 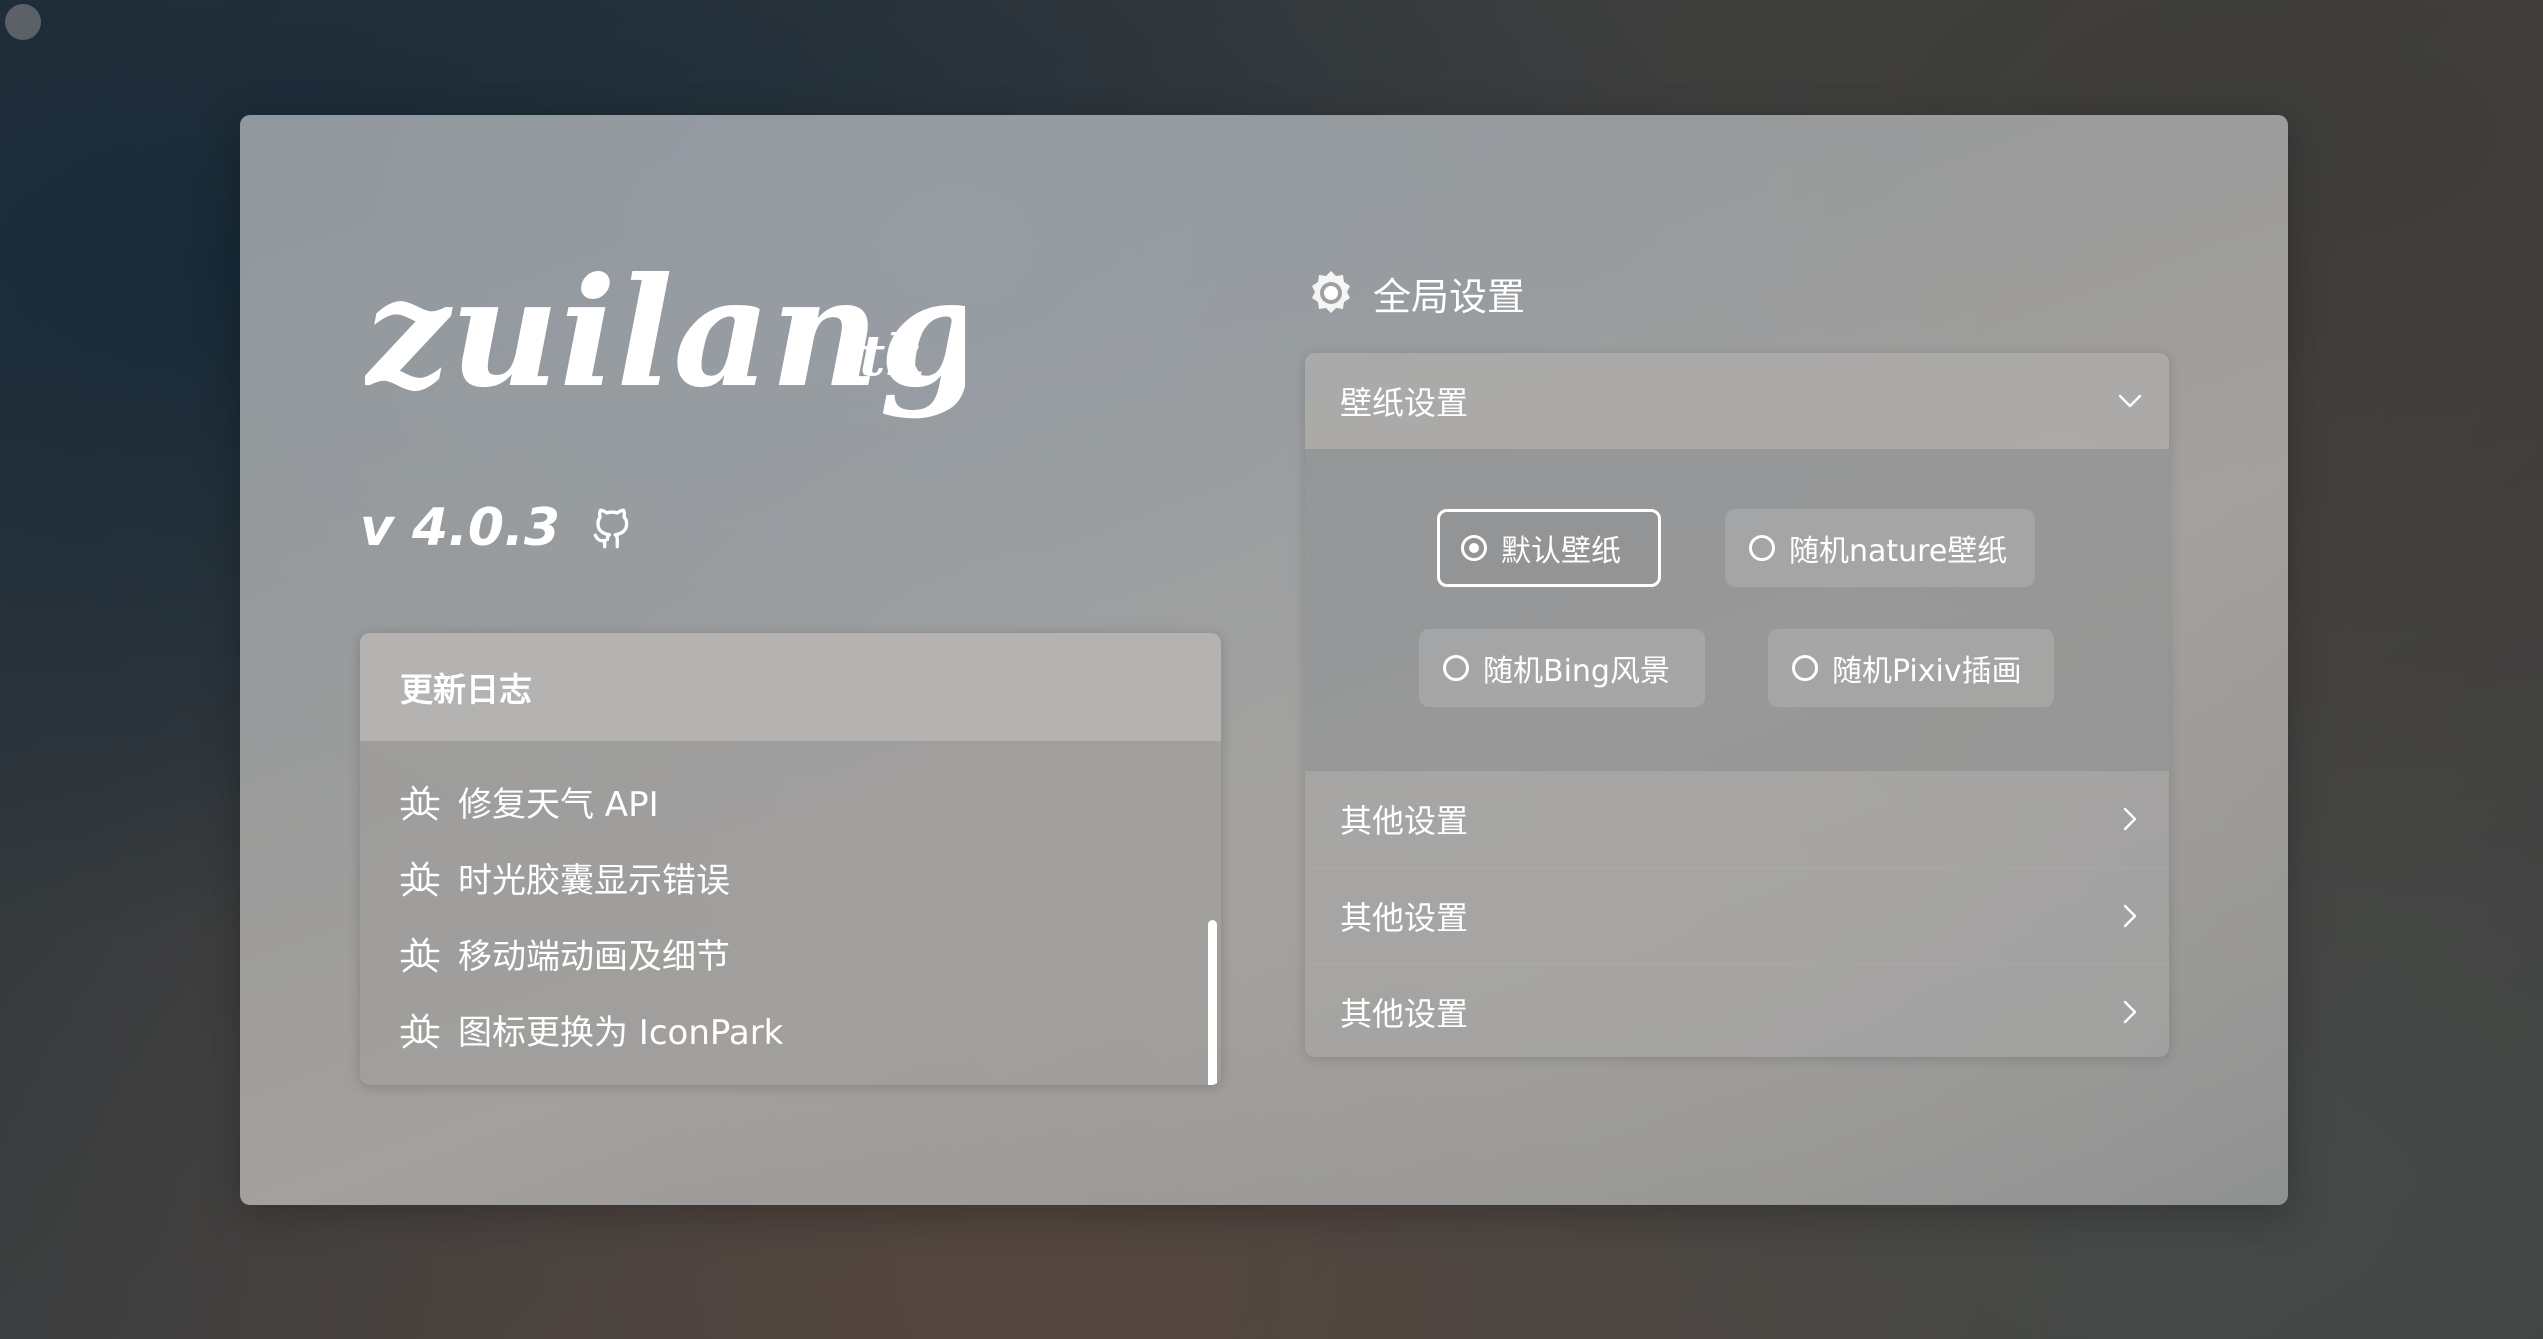 What do you see at coordinates (882, 356) in the screenshot?
I see `logo-suffix: .tk` at bounding box center [882, 356].